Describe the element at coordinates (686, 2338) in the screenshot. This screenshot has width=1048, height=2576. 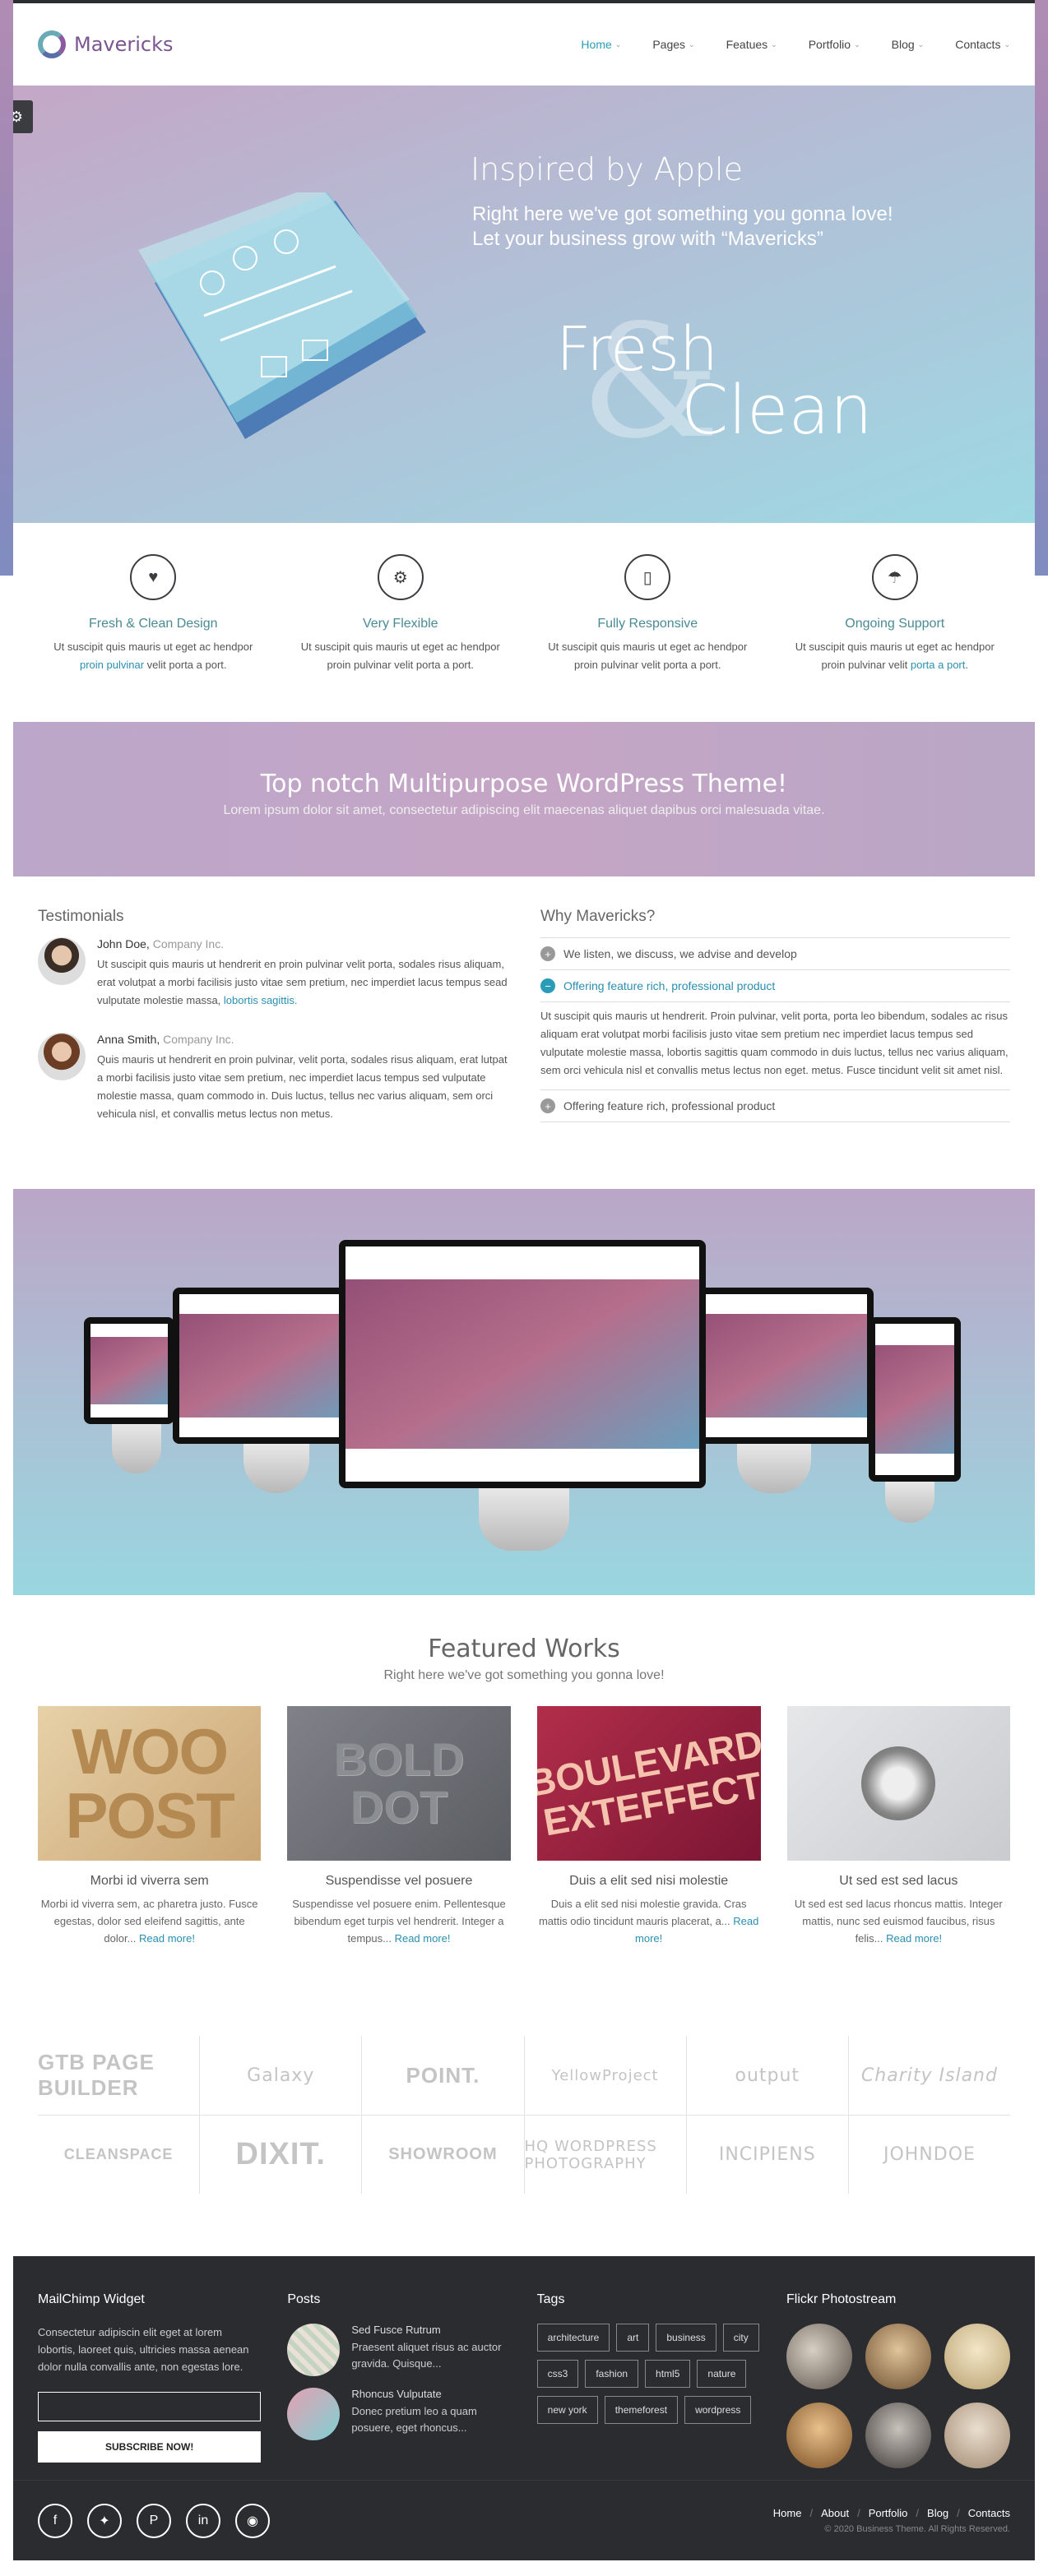
I see `tag: business` at that location.